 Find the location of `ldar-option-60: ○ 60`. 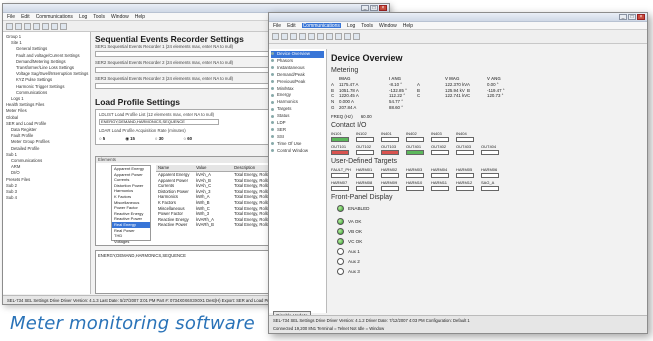

ldar-option-60: ○ 60 is located at coordinates (188, 139).